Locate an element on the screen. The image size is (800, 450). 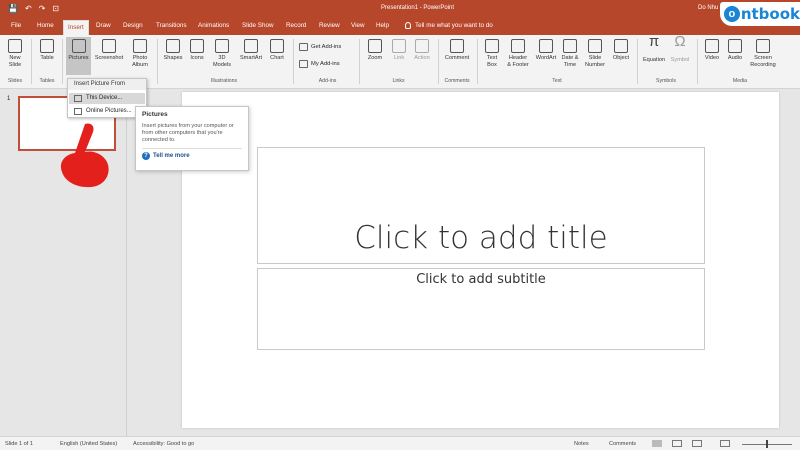
slide-show-icon is located at coordinates (725, 443).